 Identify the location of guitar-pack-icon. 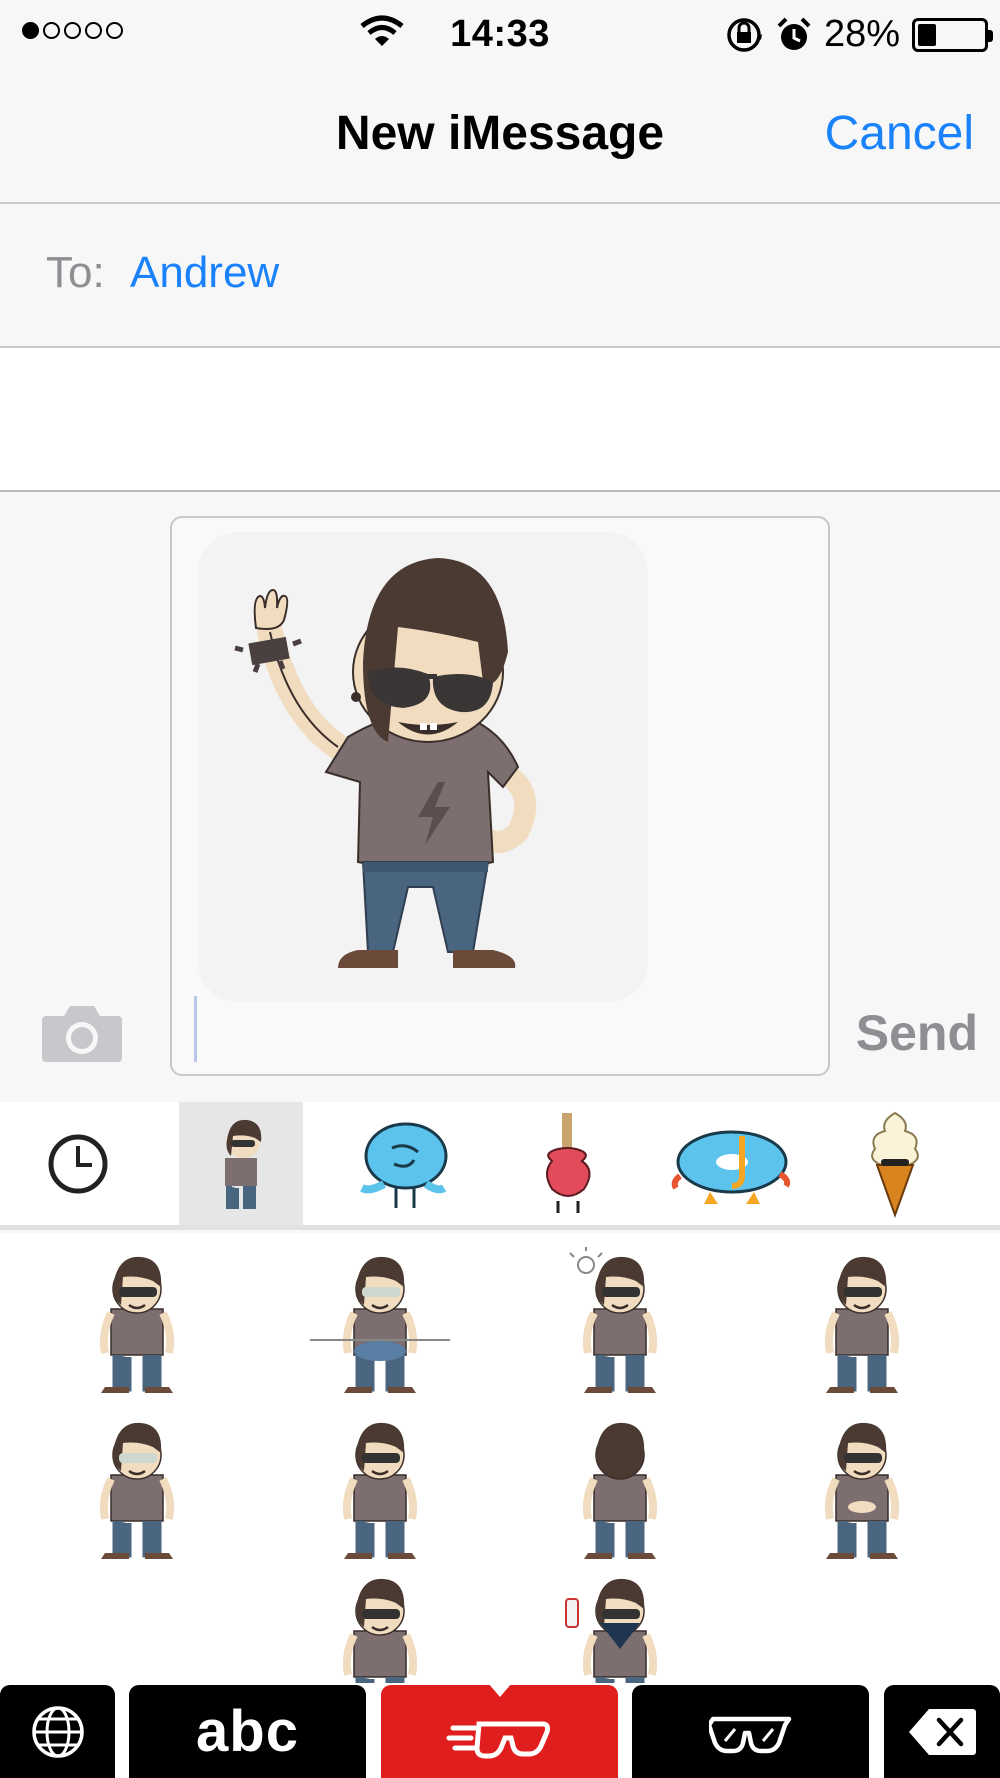
(568, 1162).